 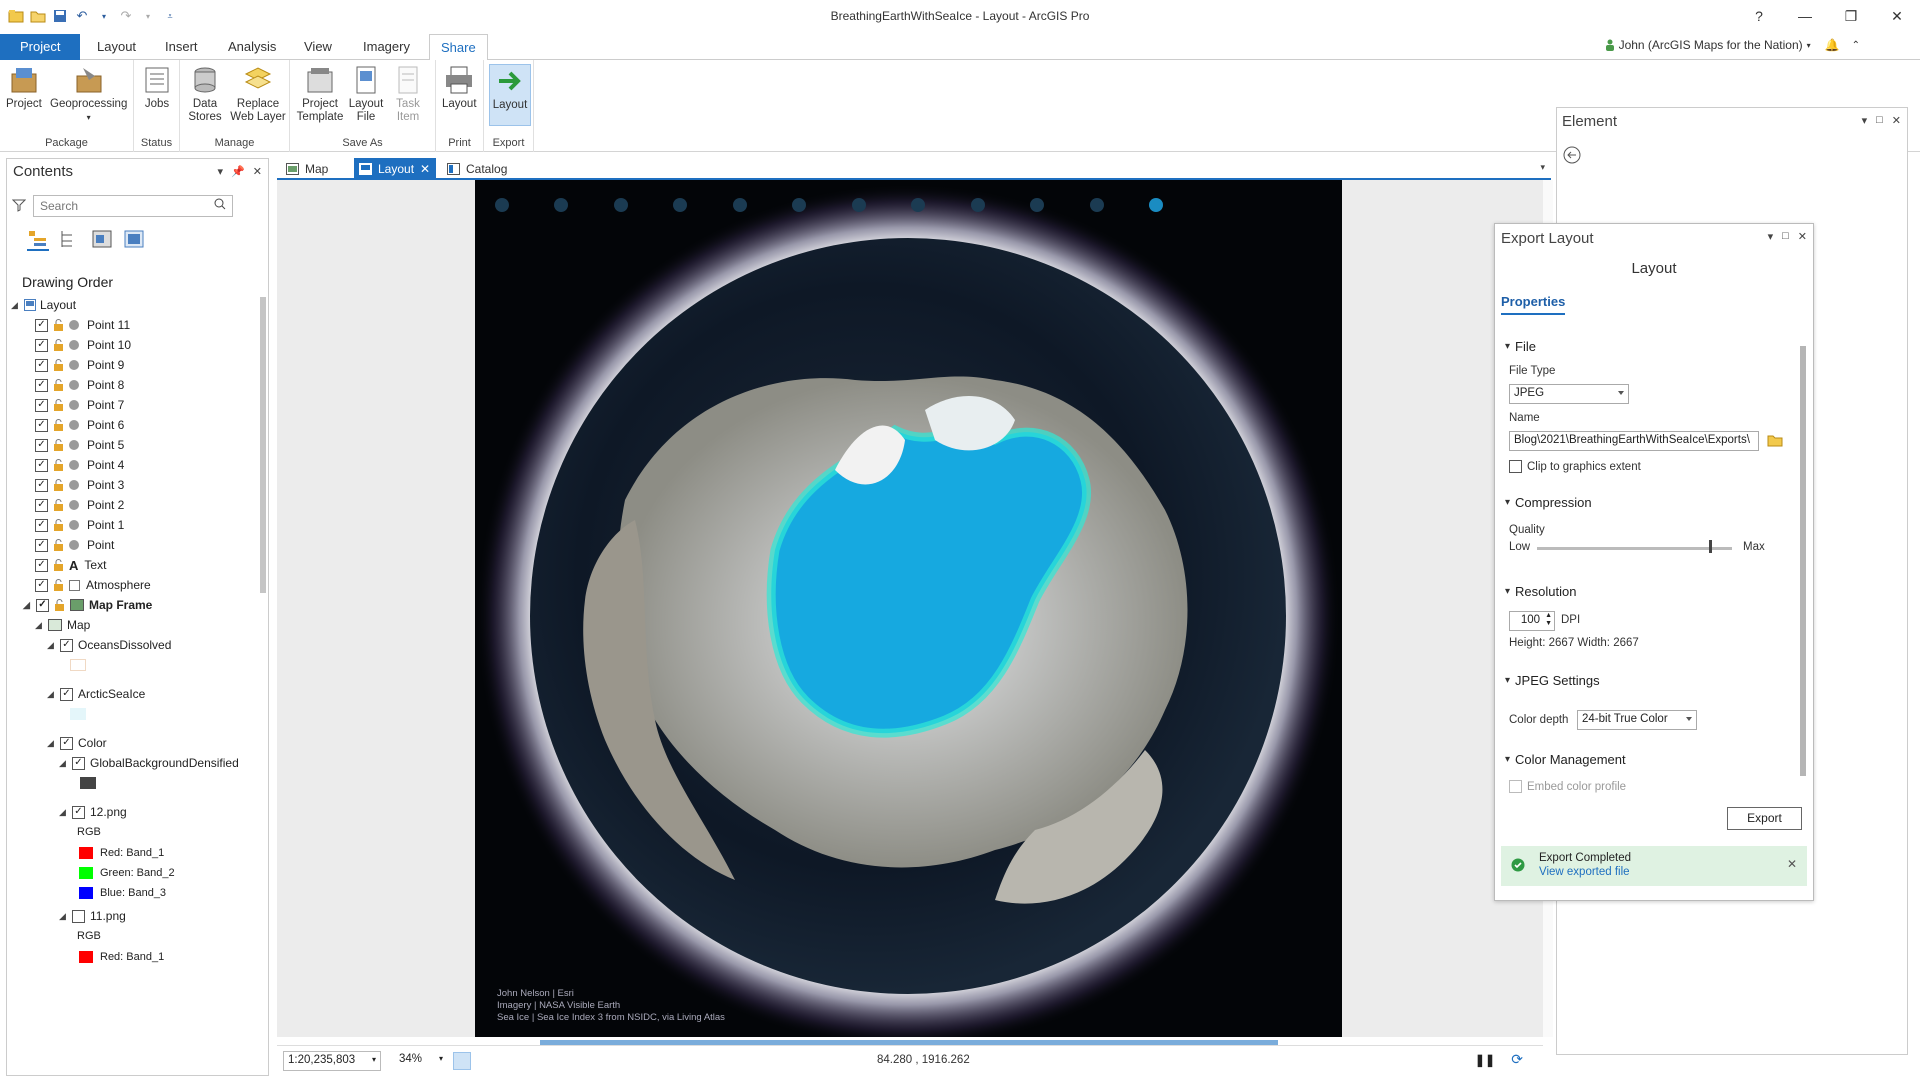 I want to click on pause-drawing-icon: ❚❚, so click(x=1485, y=1060).